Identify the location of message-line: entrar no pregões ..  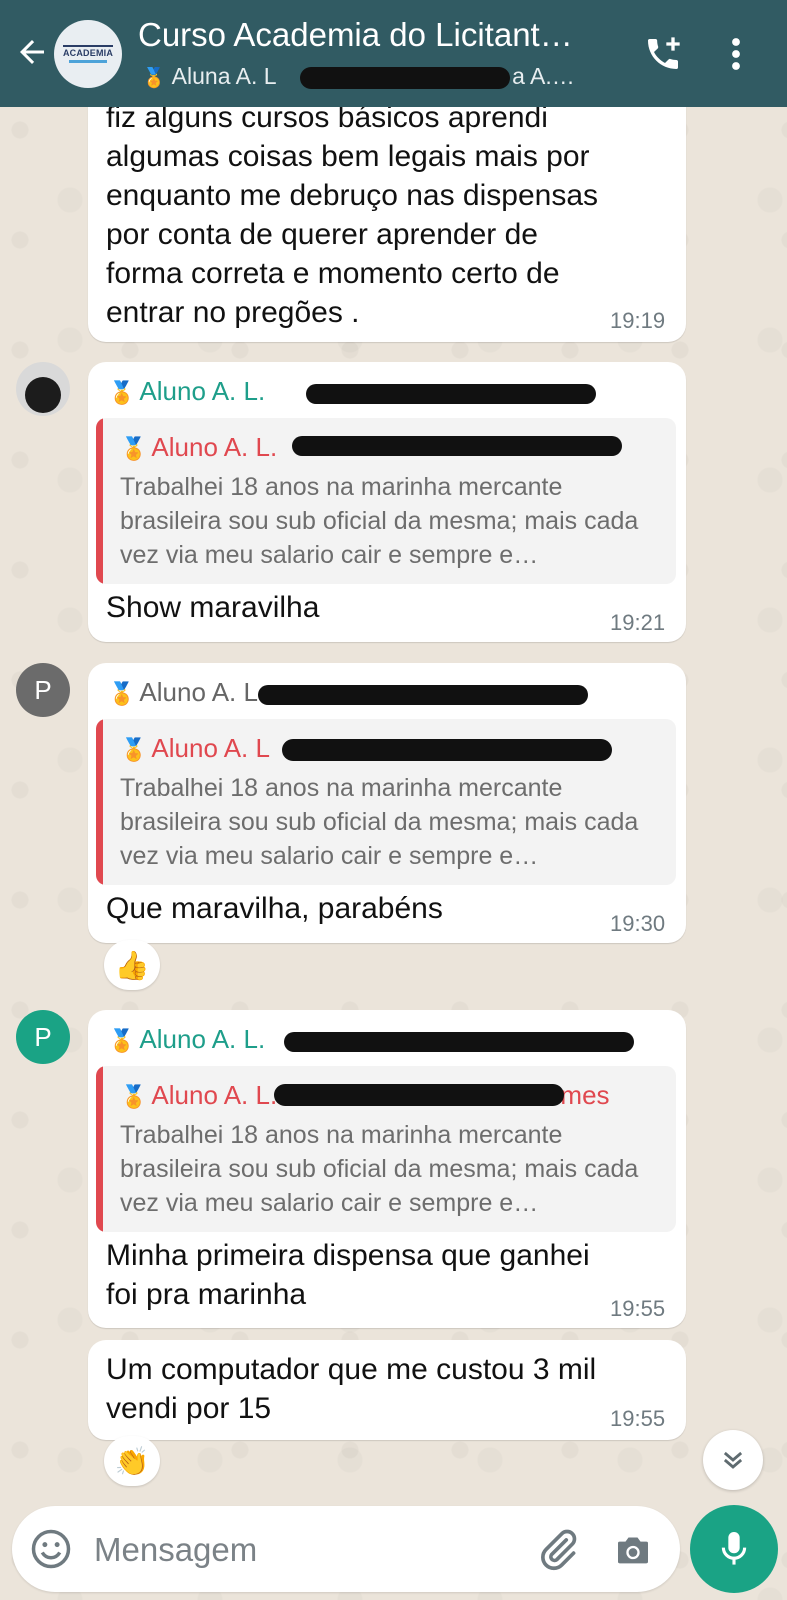
(233, 312).